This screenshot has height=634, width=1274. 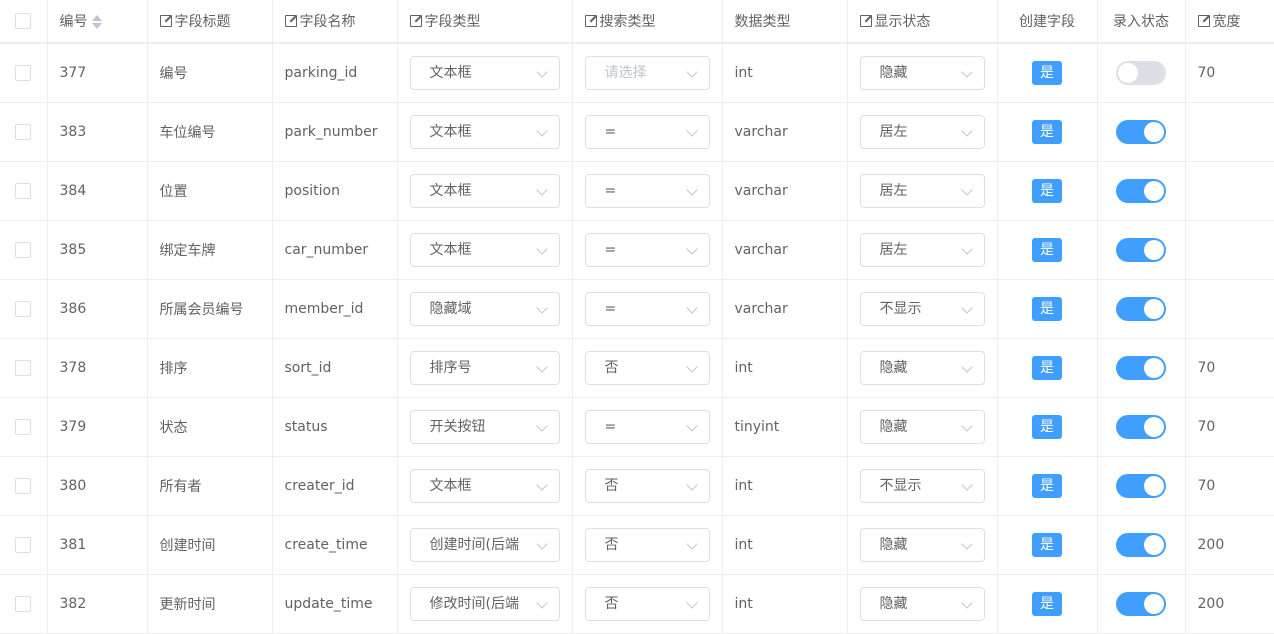 I want to click on header-search-type-label: 搜索类型, so click(x=627, y=22).